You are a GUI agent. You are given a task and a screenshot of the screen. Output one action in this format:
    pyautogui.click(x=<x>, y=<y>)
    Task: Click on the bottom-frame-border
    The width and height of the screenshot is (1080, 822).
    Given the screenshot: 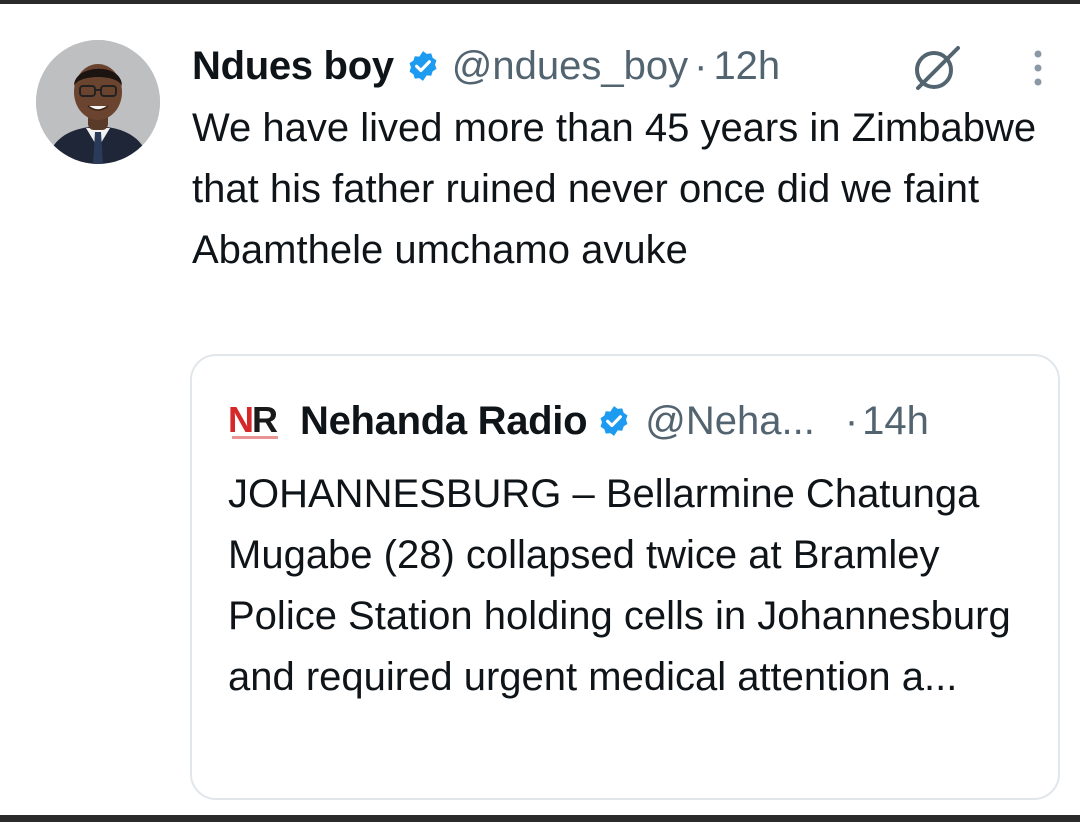 What is the action you would take?
    pyautogui.click(x=540, y=818)
    